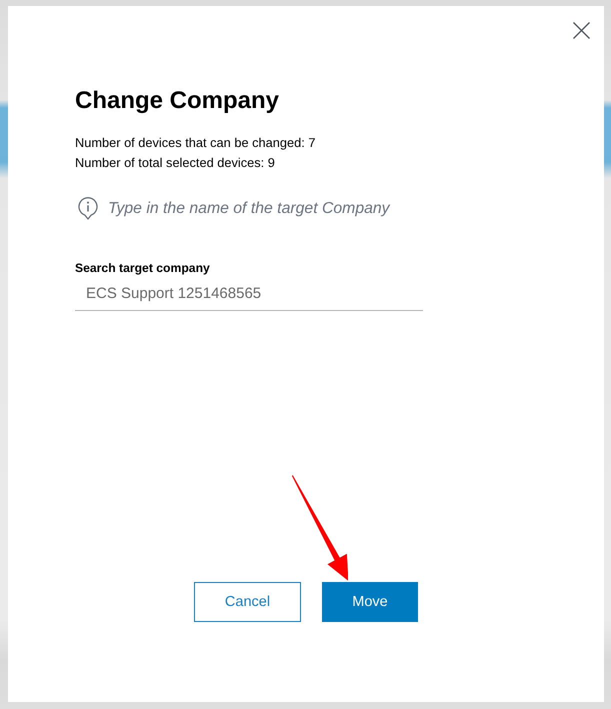 The height and width of the screenshot is (709, 611). I want to click on info-icon, so click(88, 208).